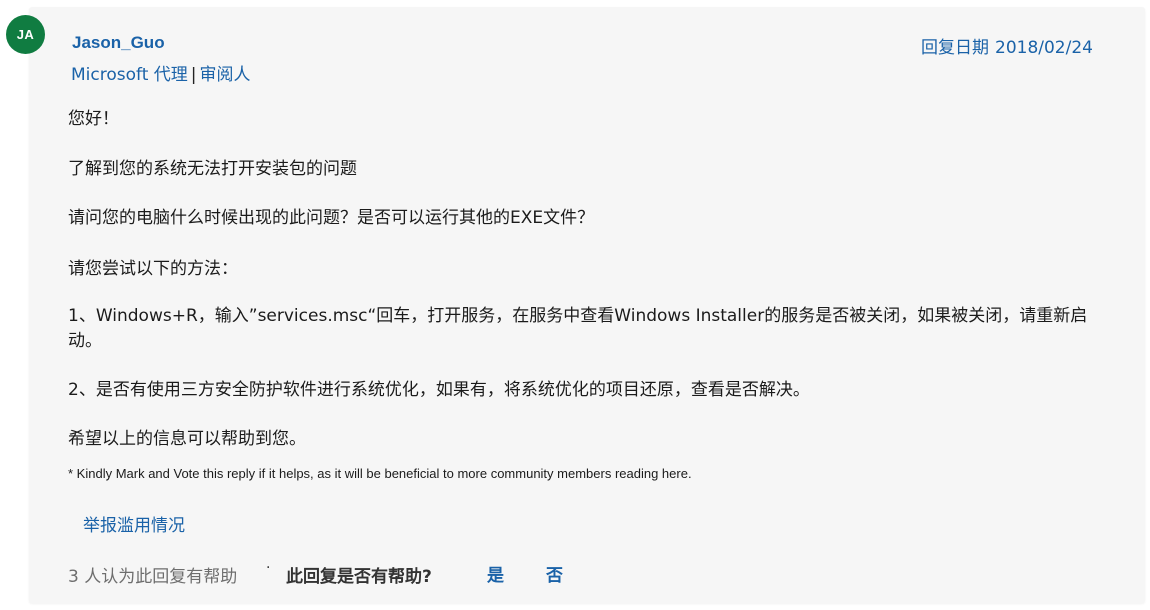 This screenshot has height=610, width=1150. I want to click on reply-closing: 希望以上的信息可以帮助到您。, so click(187, 439).